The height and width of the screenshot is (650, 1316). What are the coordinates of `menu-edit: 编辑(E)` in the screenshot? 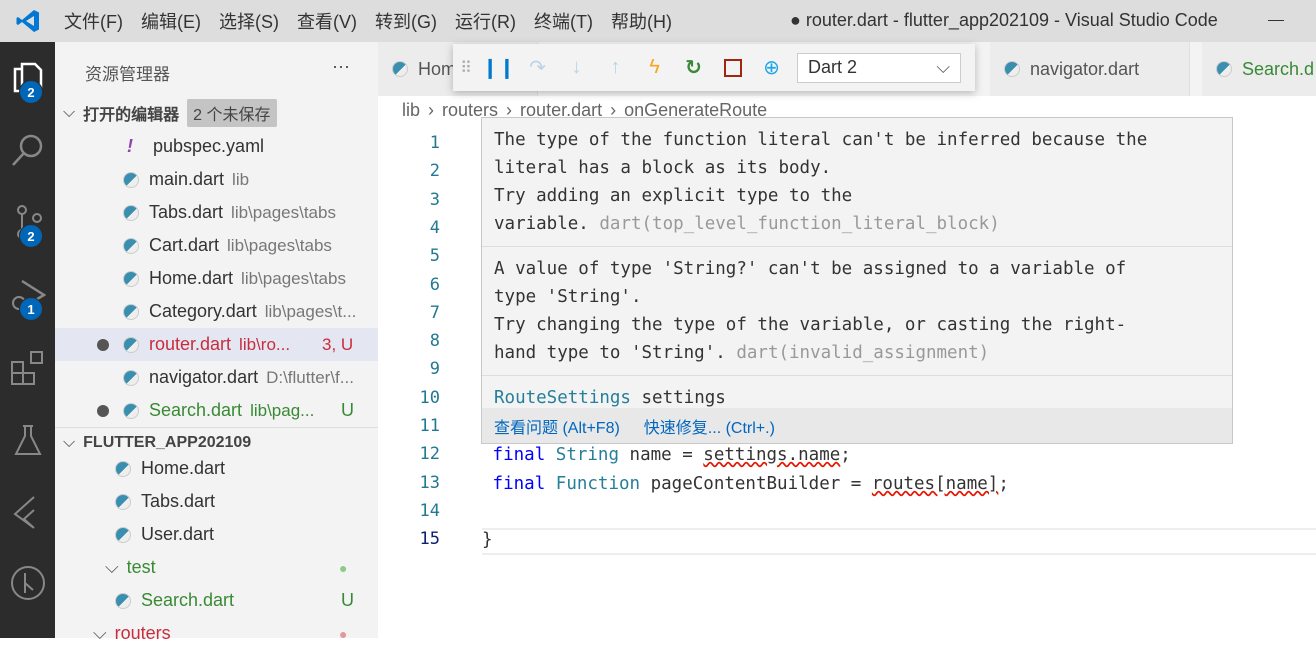 It's located at (171, 21).